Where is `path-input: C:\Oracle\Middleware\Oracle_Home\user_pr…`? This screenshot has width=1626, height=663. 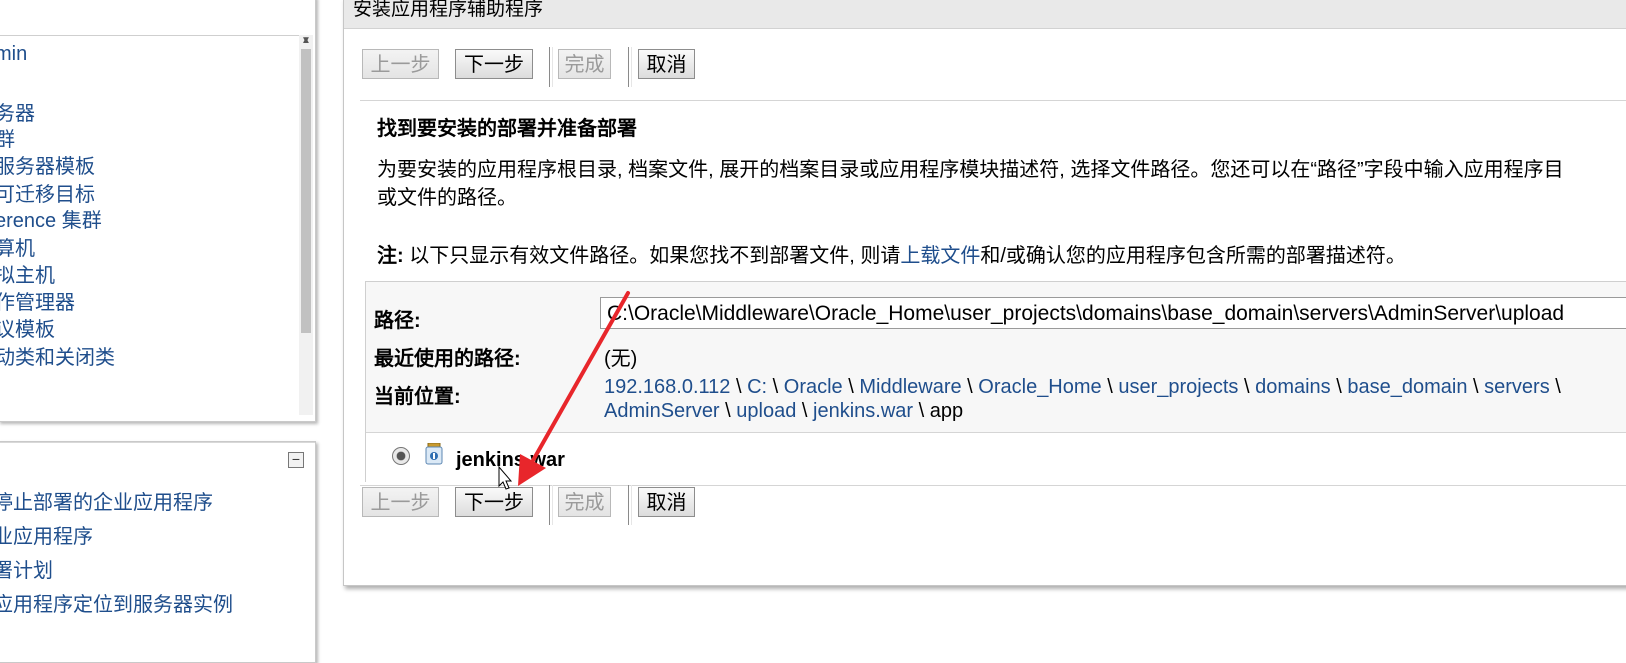
path-input: C:\Oracle\Middleware\Oracle_Home\user_pr… is located at coordinates (1113, 313).